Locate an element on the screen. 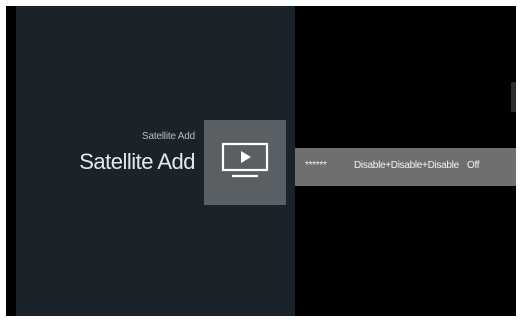 This screenshot has height=320, width=522. list-item: ****** Disable+Disable+Disable Off is located at coordinates (405, 167).